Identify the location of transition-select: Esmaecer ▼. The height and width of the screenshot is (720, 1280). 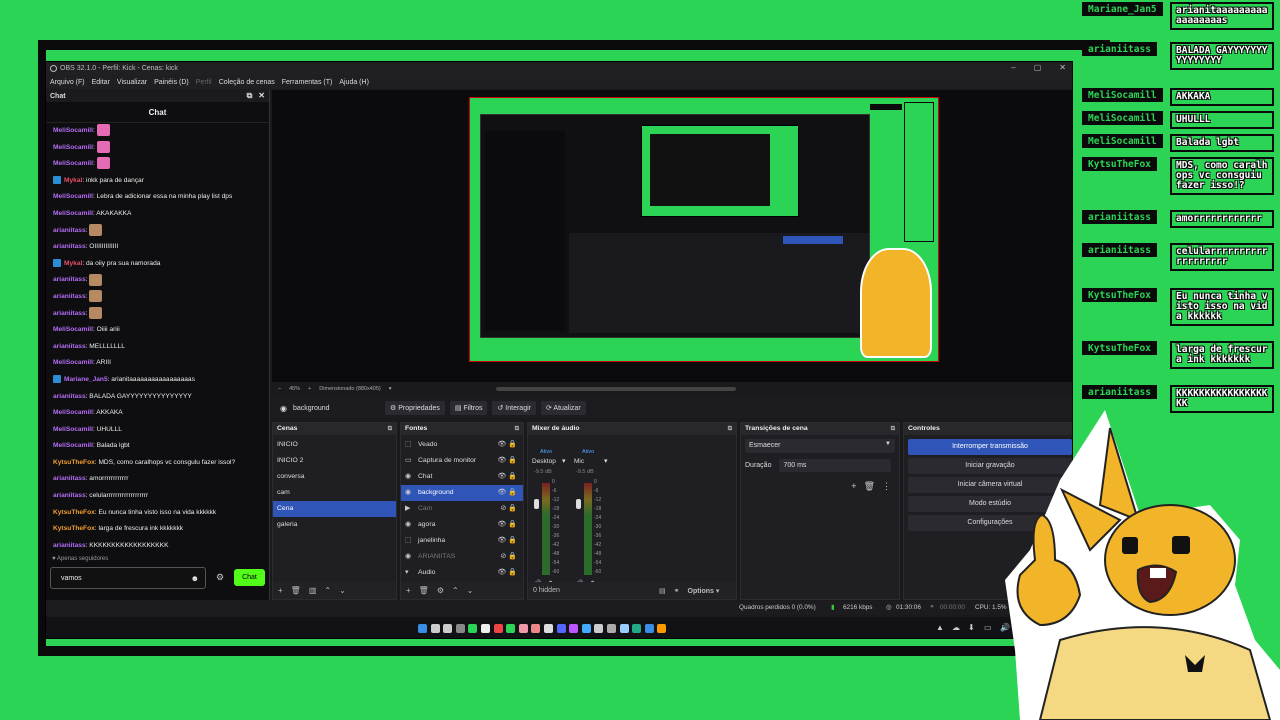
(820, 446).